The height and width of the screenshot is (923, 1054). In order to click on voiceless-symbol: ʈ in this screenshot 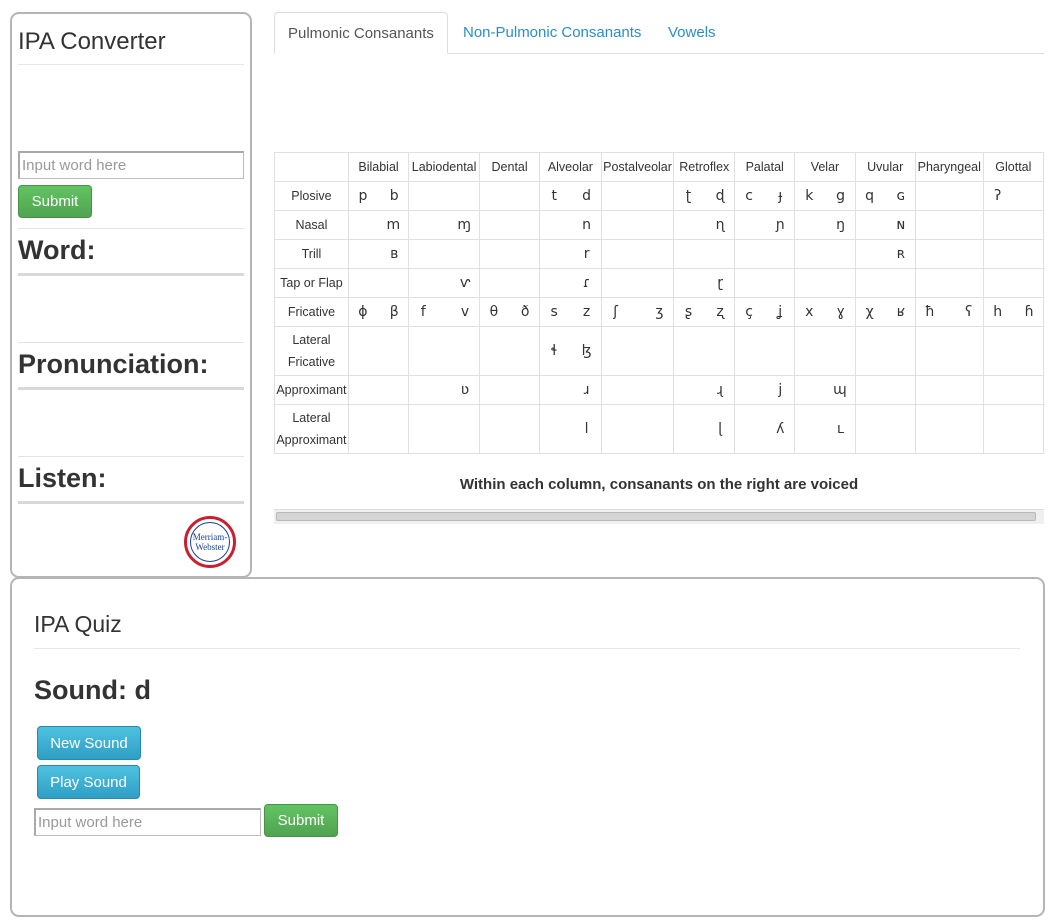, I will do `click(688, 196)`.